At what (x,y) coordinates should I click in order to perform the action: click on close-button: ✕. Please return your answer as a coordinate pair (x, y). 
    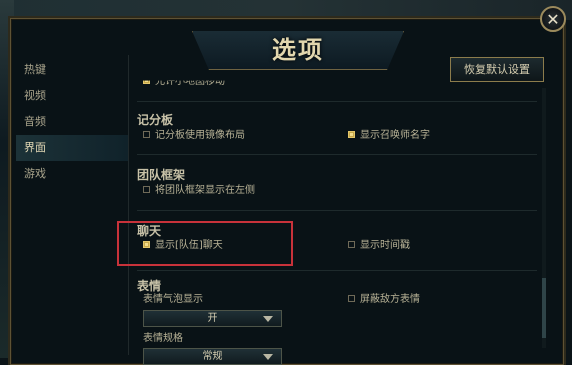
    Looking at the image, I should click on (553, 19).